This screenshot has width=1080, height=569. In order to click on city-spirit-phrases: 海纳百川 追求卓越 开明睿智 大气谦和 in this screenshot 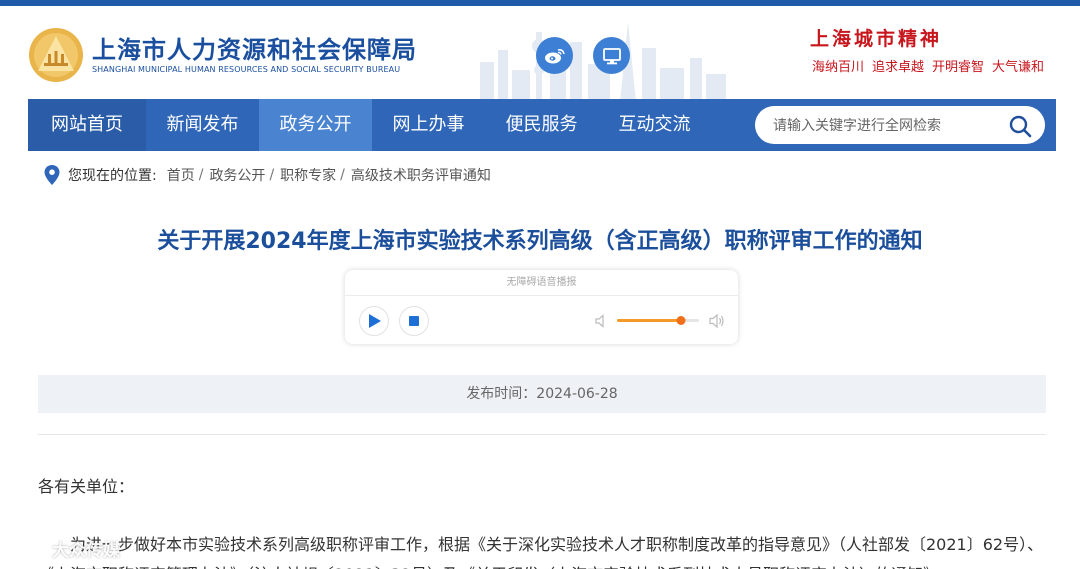, I will do `click(932, 65)`.